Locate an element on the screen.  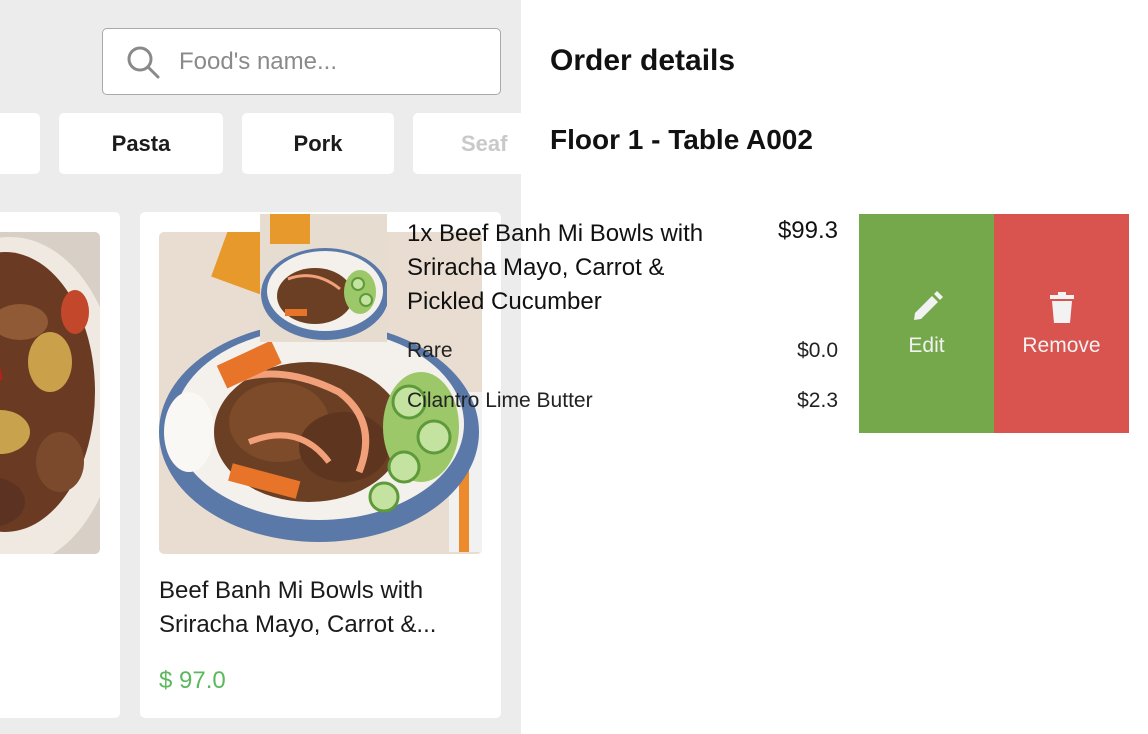
category-chip-pasta: Pasta is located at coordinates (141, 143).